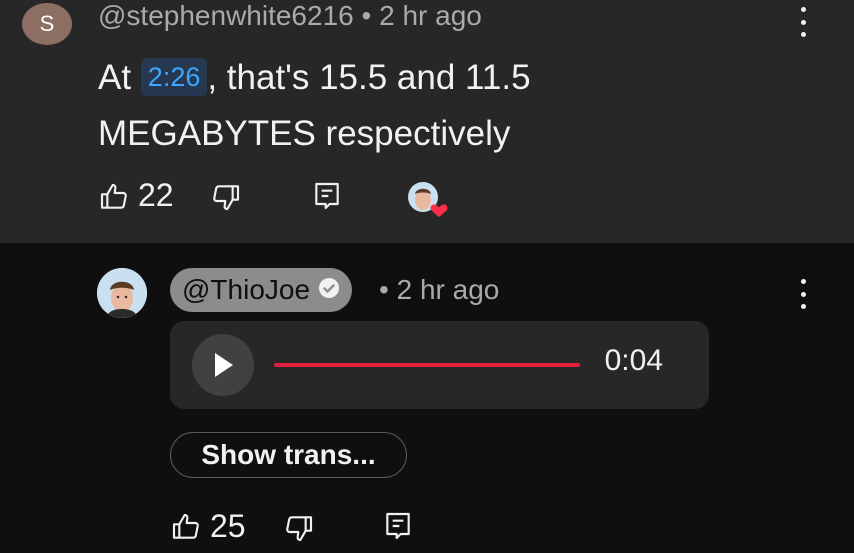 The image size is (854, 553). I want to click on creator-handle: @ThioJoe, so click(246, 289).